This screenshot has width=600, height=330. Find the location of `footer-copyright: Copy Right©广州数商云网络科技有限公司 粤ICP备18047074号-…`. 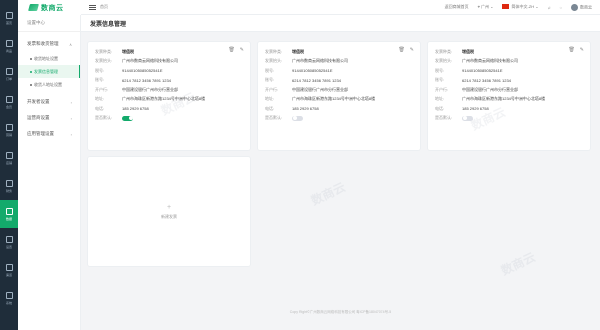

footer-copyright: Copy Right©广州数商云网络科技有限公司 粤ICP备18047074号-… is located at coordinates (340, 312).